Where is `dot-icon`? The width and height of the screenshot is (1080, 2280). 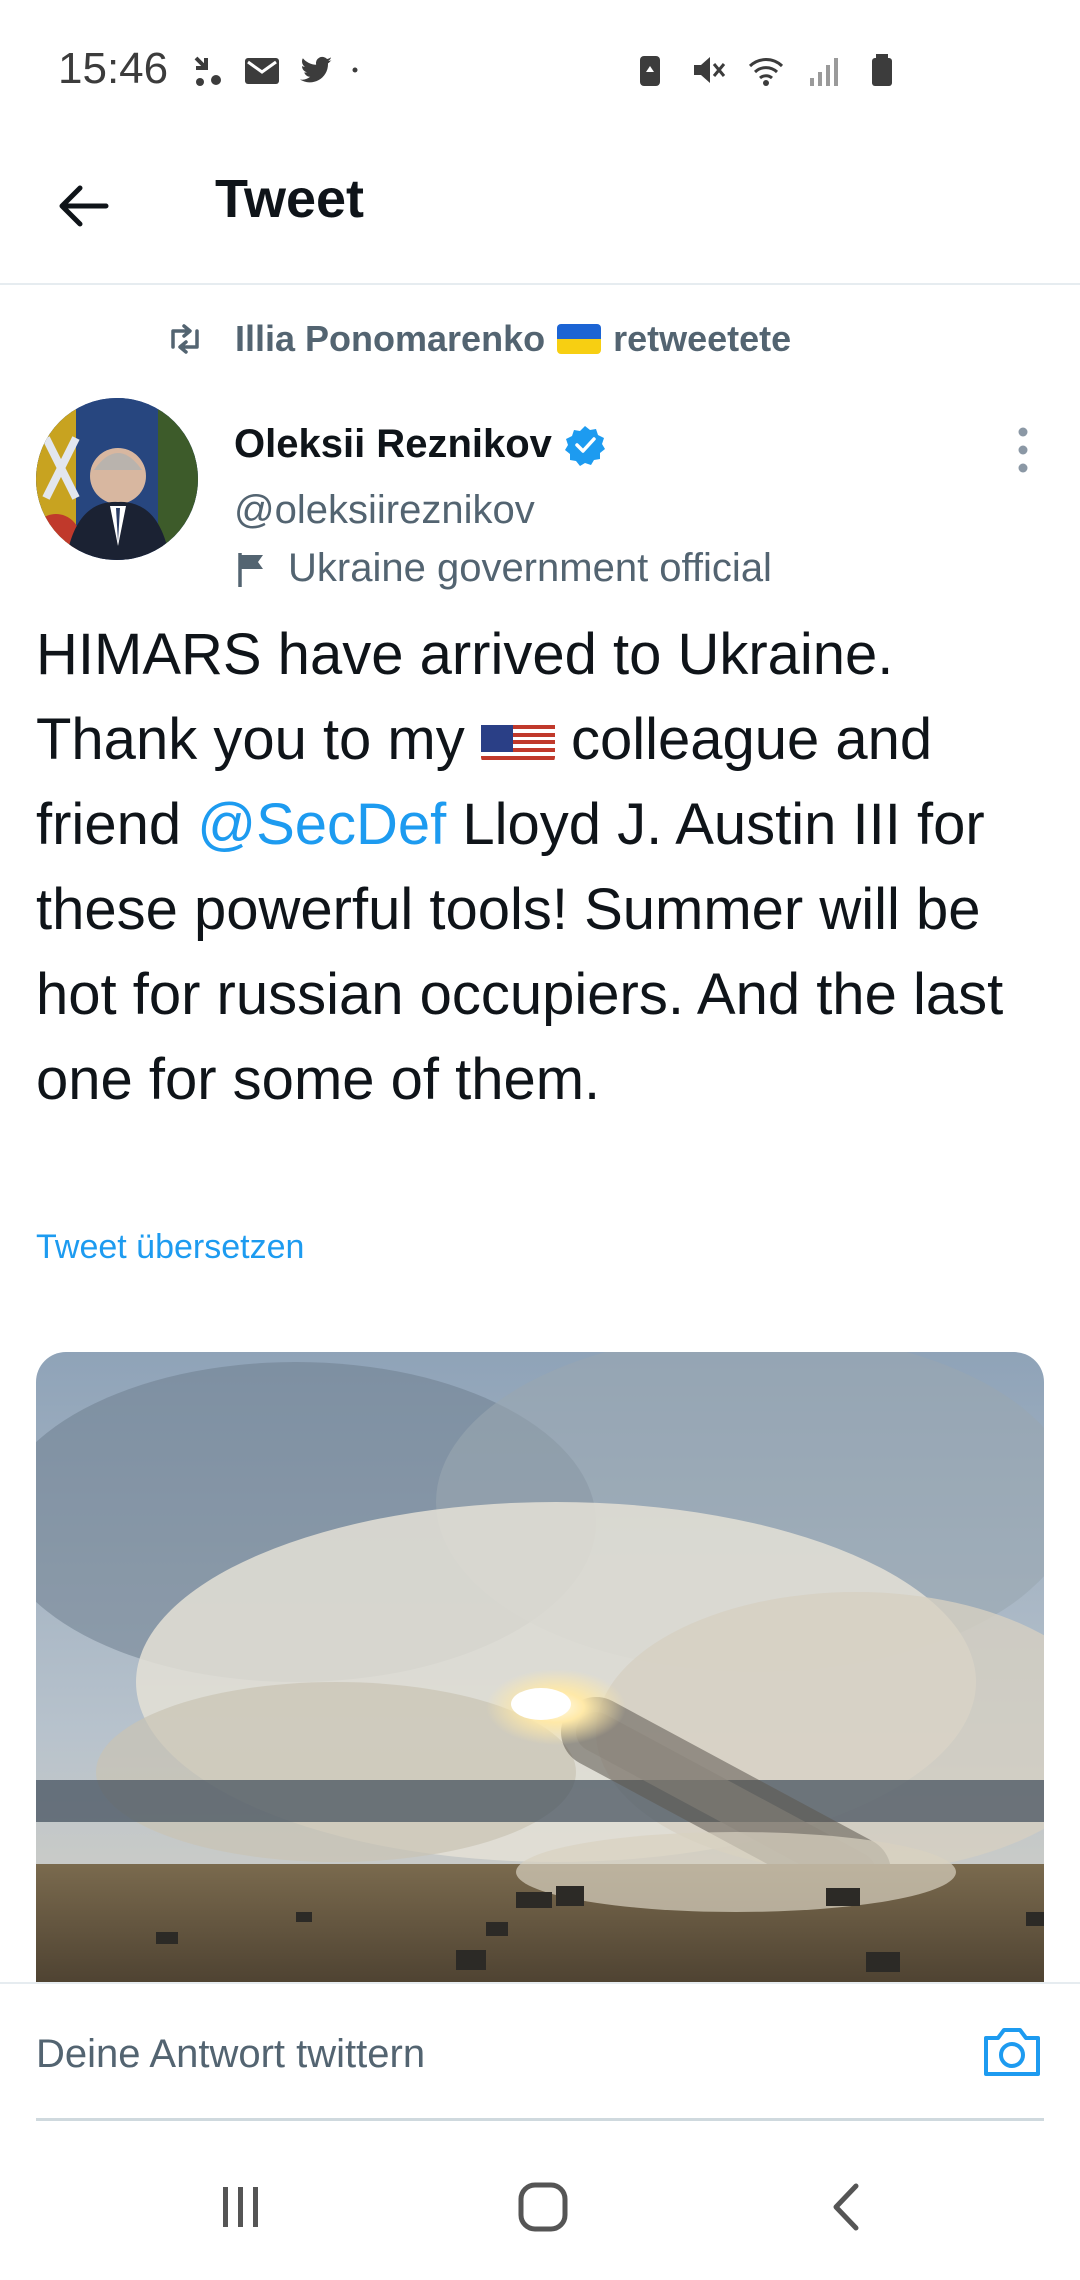 dot-icon is located at coordinates (355, 70).